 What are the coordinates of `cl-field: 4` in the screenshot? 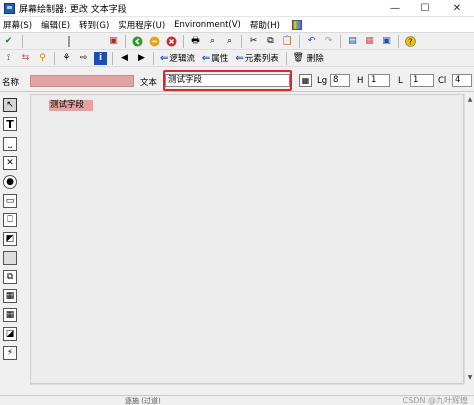 It's located at (462, 80).